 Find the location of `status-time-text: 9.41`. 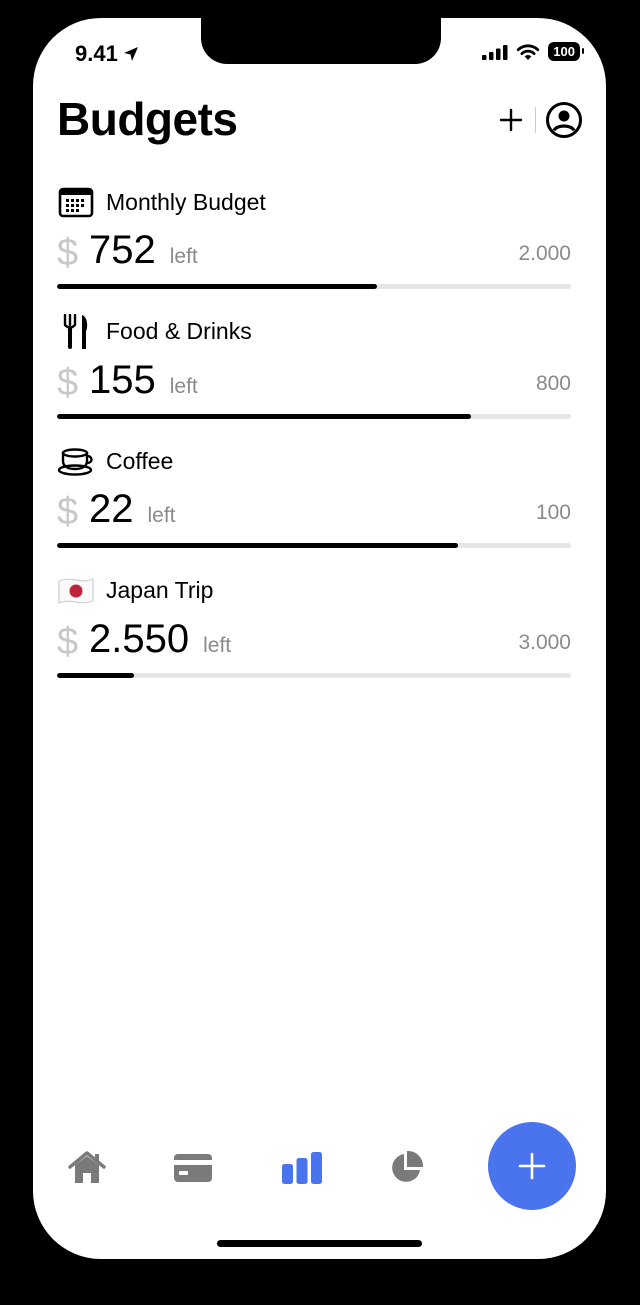

status-time-text: 9.41 is located at coordinates (96, 53).